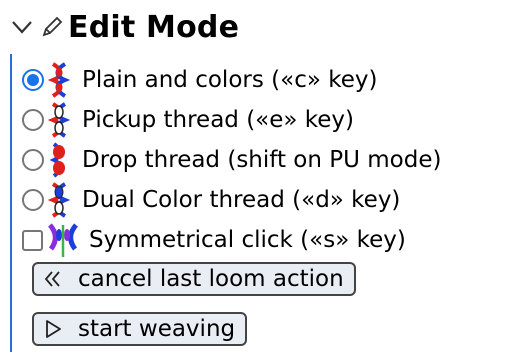  I want to click on mode-label-drop: Drop thread (shift on PU mode), so click(262, 160).